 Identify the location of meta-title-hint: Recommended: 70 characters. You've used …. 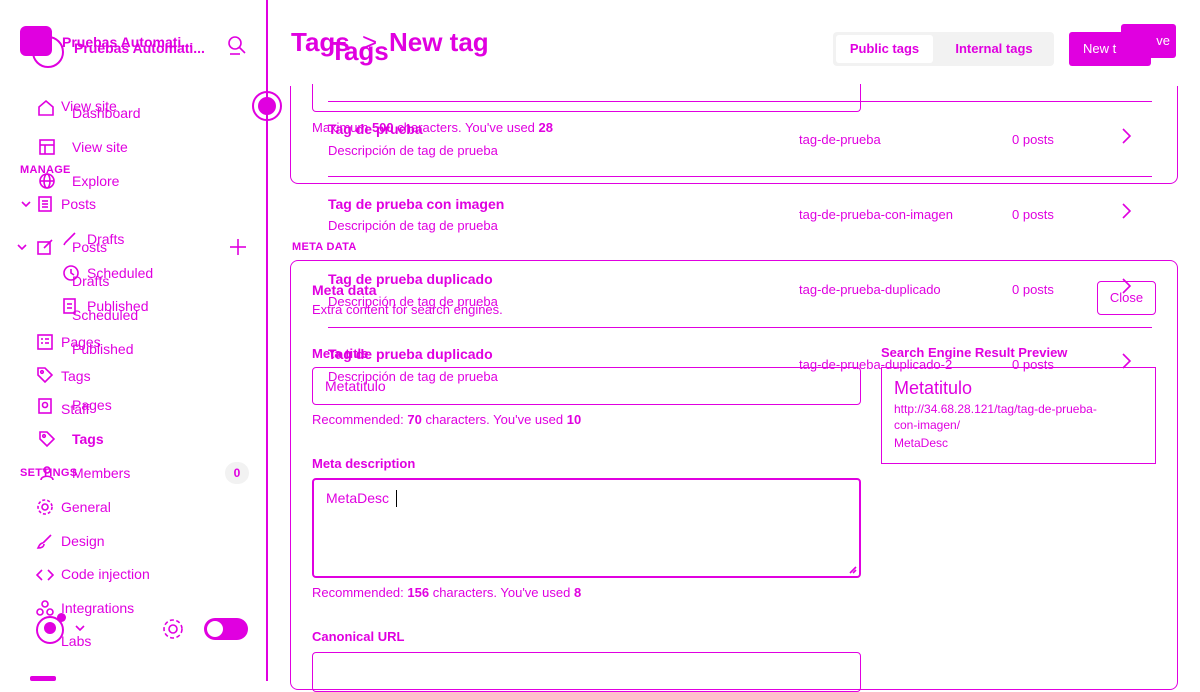
(446, 419).